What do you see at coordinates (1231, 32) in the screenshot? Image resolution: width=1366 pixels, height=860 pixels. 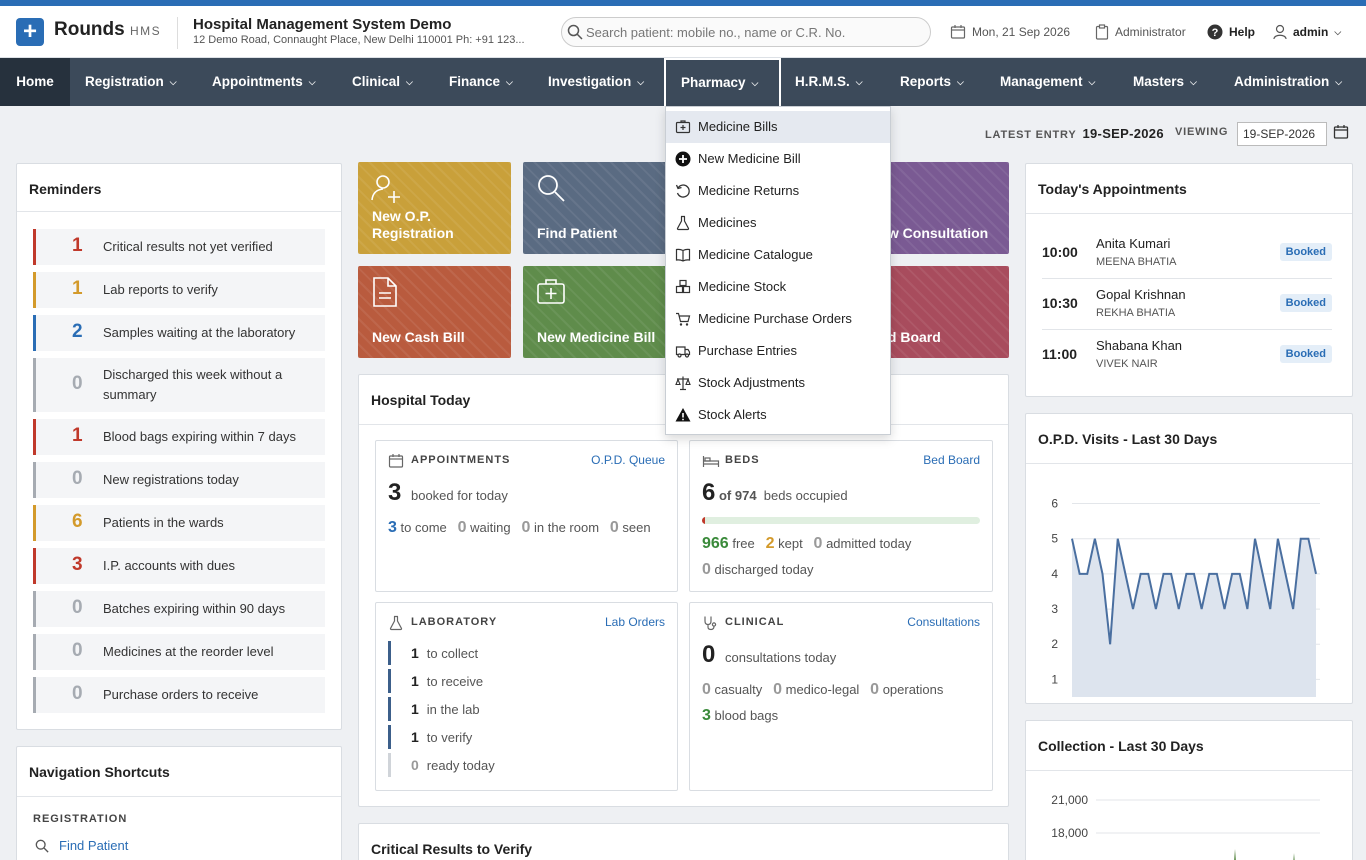 I see `help-link: ? Help` at bounding box center [1231, 32].